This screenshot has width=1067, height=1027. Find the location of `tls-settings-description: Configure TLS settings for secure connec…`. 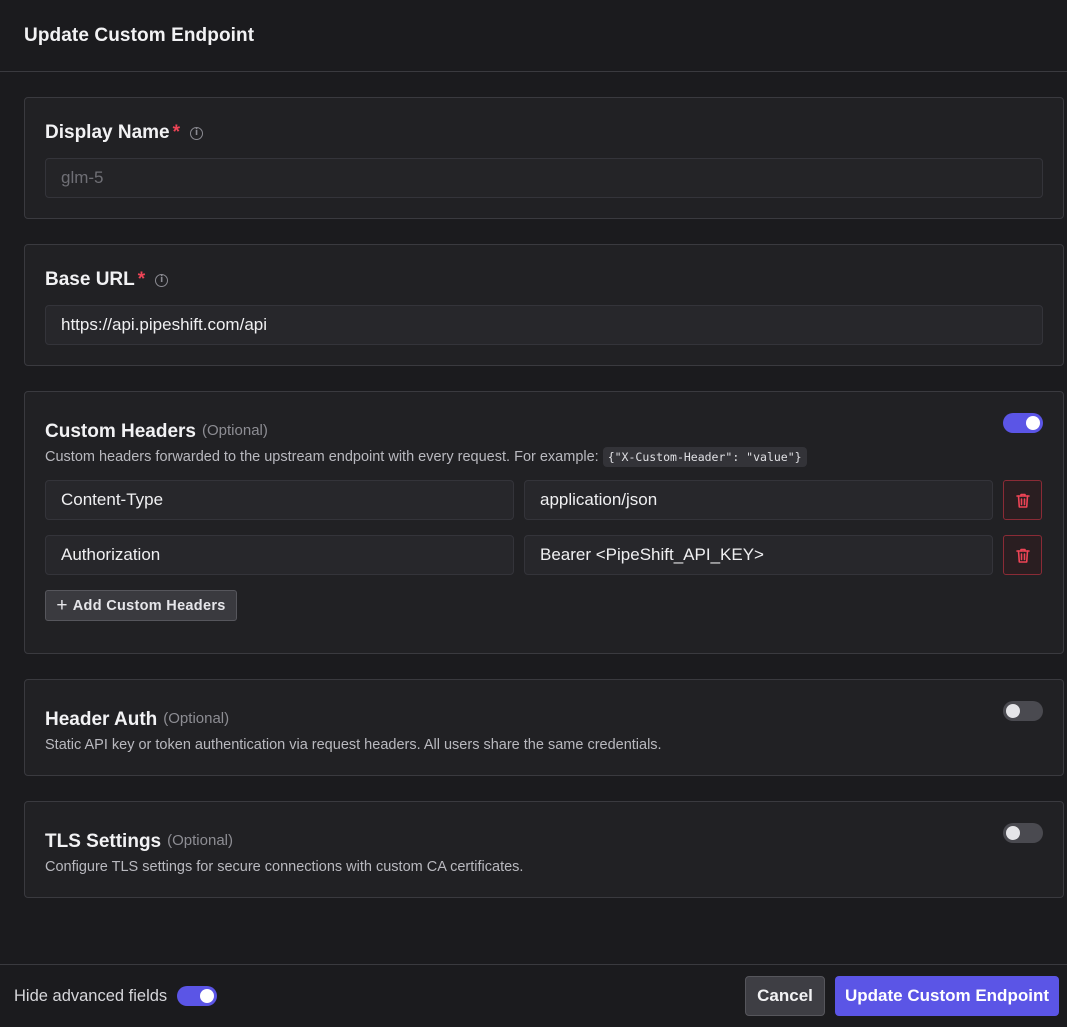

tls-settings-description: Configure TLS settings for secure connec… is located at coordinates (284, 867).